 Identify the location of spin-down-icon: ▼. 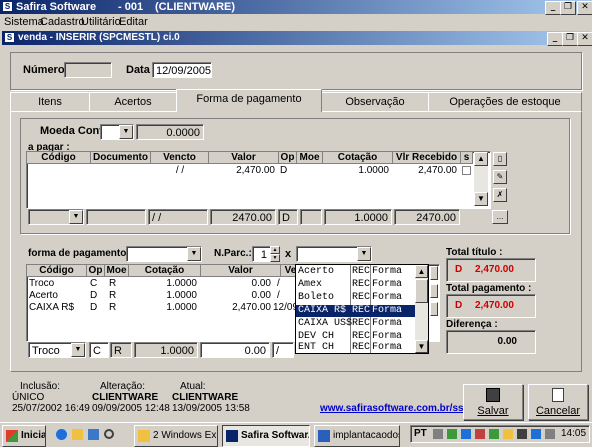
(275, 258).